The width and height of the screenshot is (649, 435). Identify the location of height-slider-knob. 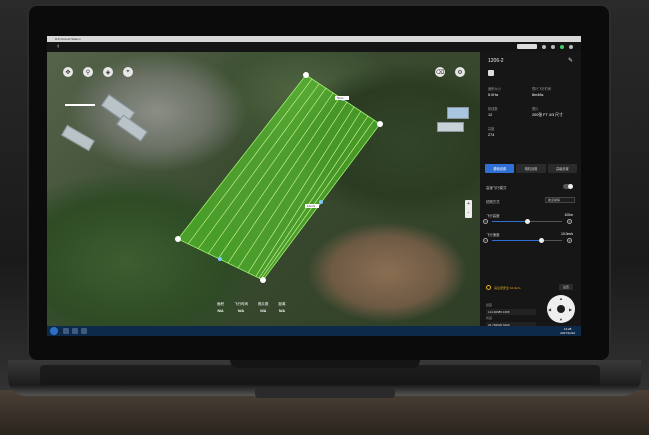
(527, 221).